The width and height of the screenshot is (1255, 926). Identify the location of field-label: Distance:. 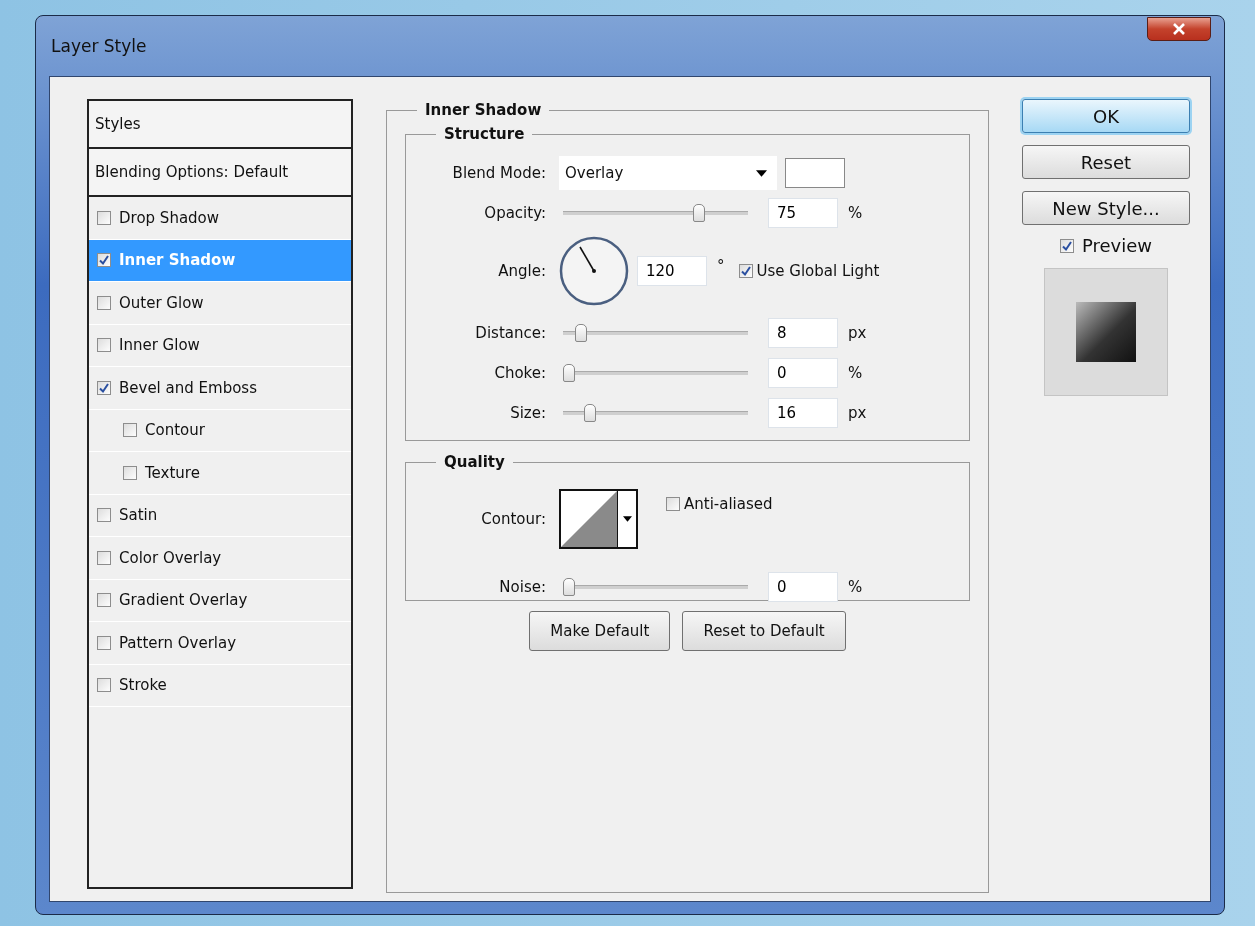
(510, 333).